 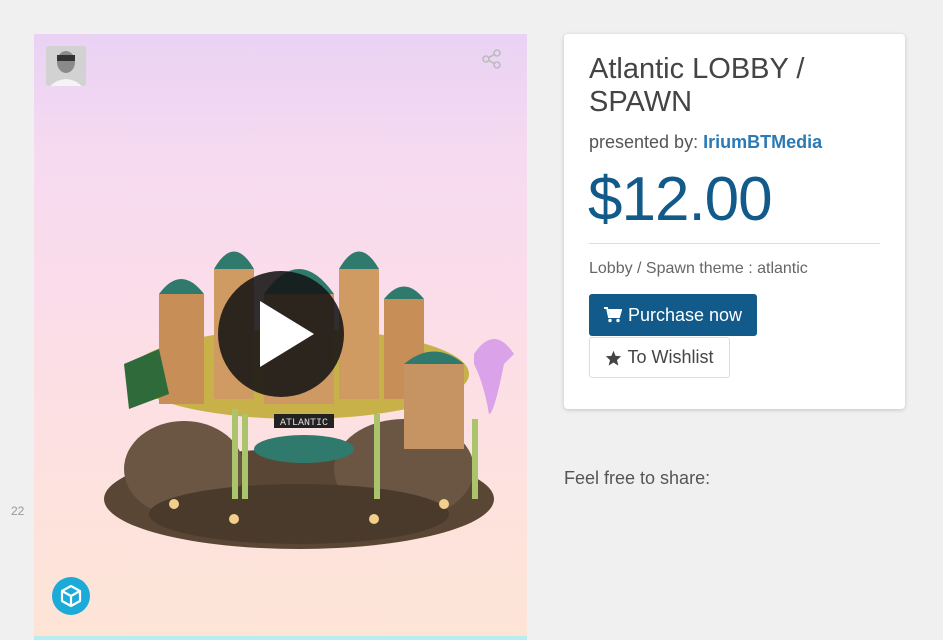 I want to click on wishlist-button: To Wishlist, so click(x=659, y=357).